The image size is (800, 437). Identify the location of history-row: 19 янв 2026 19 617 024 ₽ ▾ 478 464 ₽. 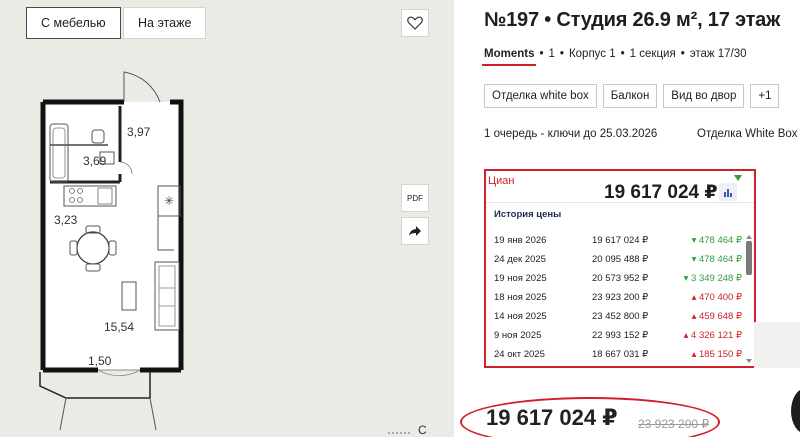
(618, 240).